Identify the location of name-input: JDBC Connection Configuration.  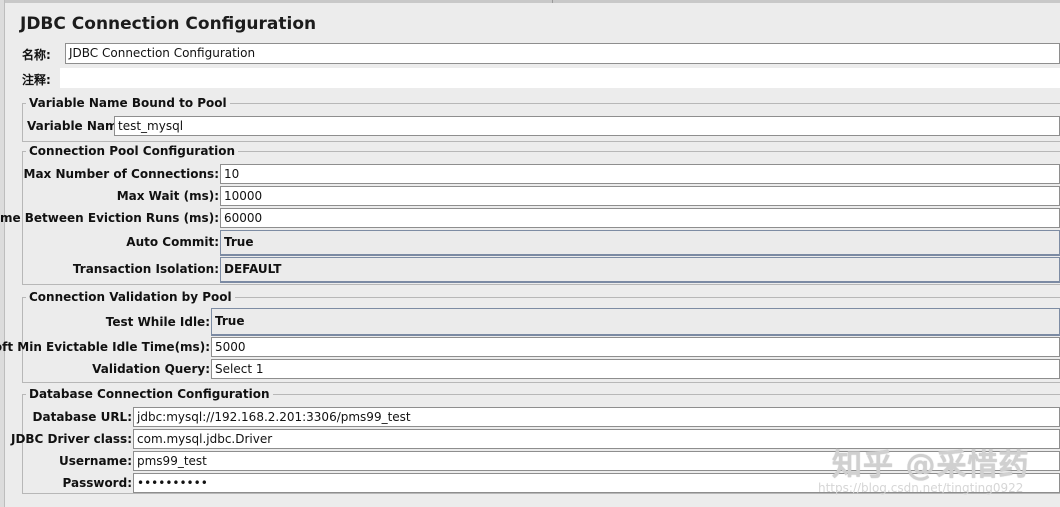
(562, 53).